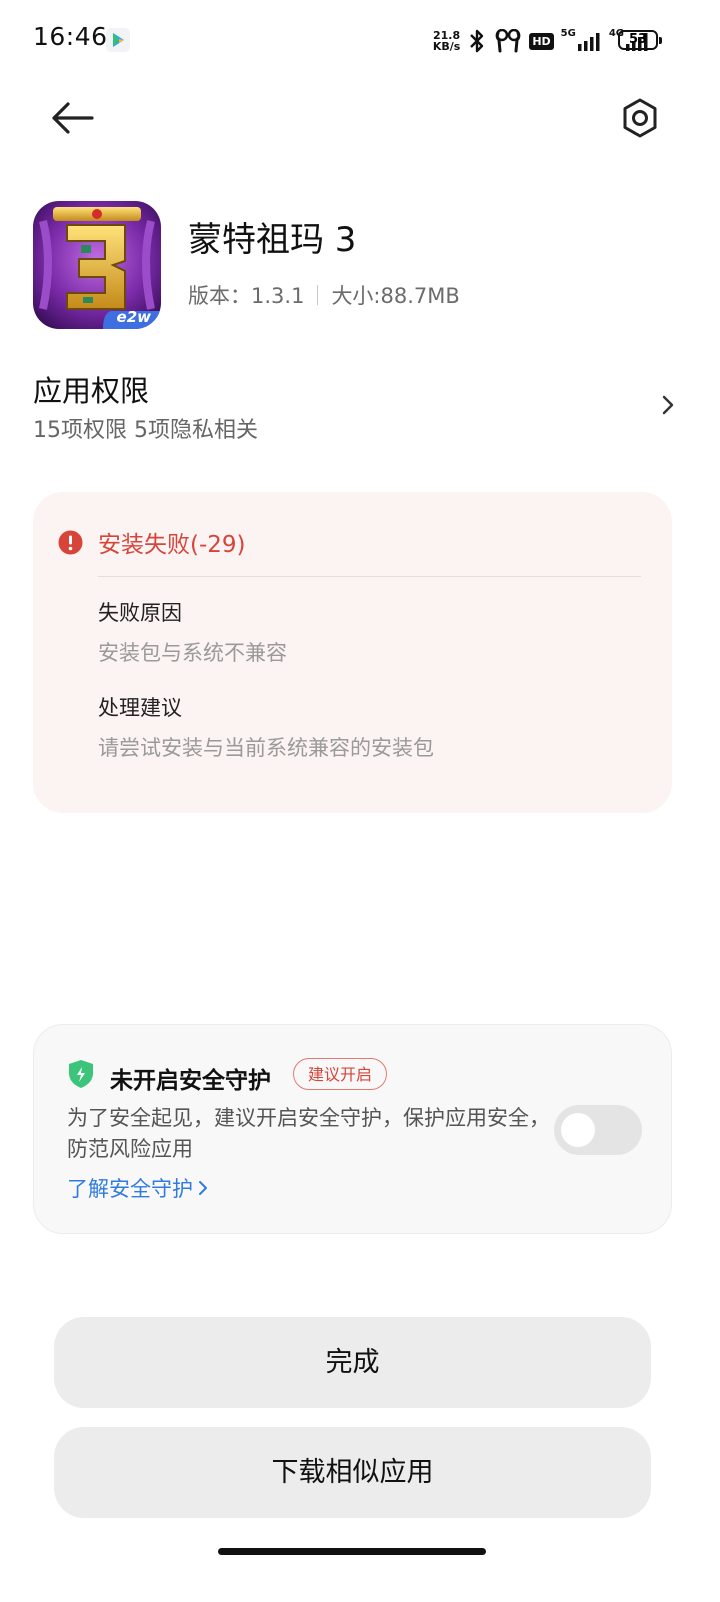 Image resolution: width=720 pixels, height=1602 pixels. What do you see at coordinates (352, 1551) in the screenshot?
I see `home-indicator` at bounding box center [352, 1551].